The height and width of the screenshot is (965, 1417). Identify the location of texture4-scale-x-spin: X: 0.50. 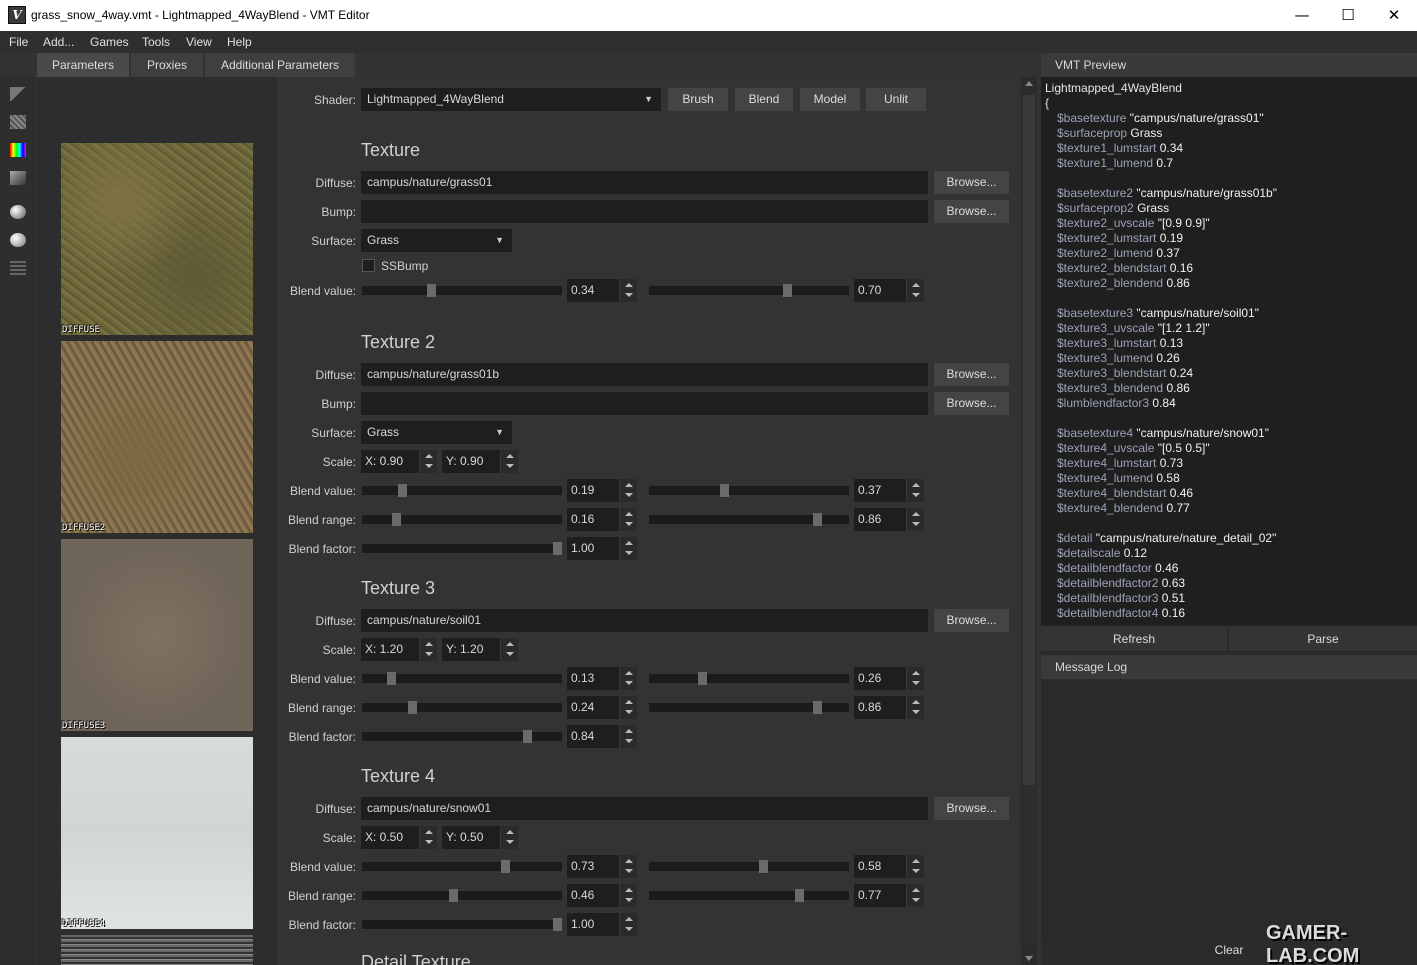
(399, 837).